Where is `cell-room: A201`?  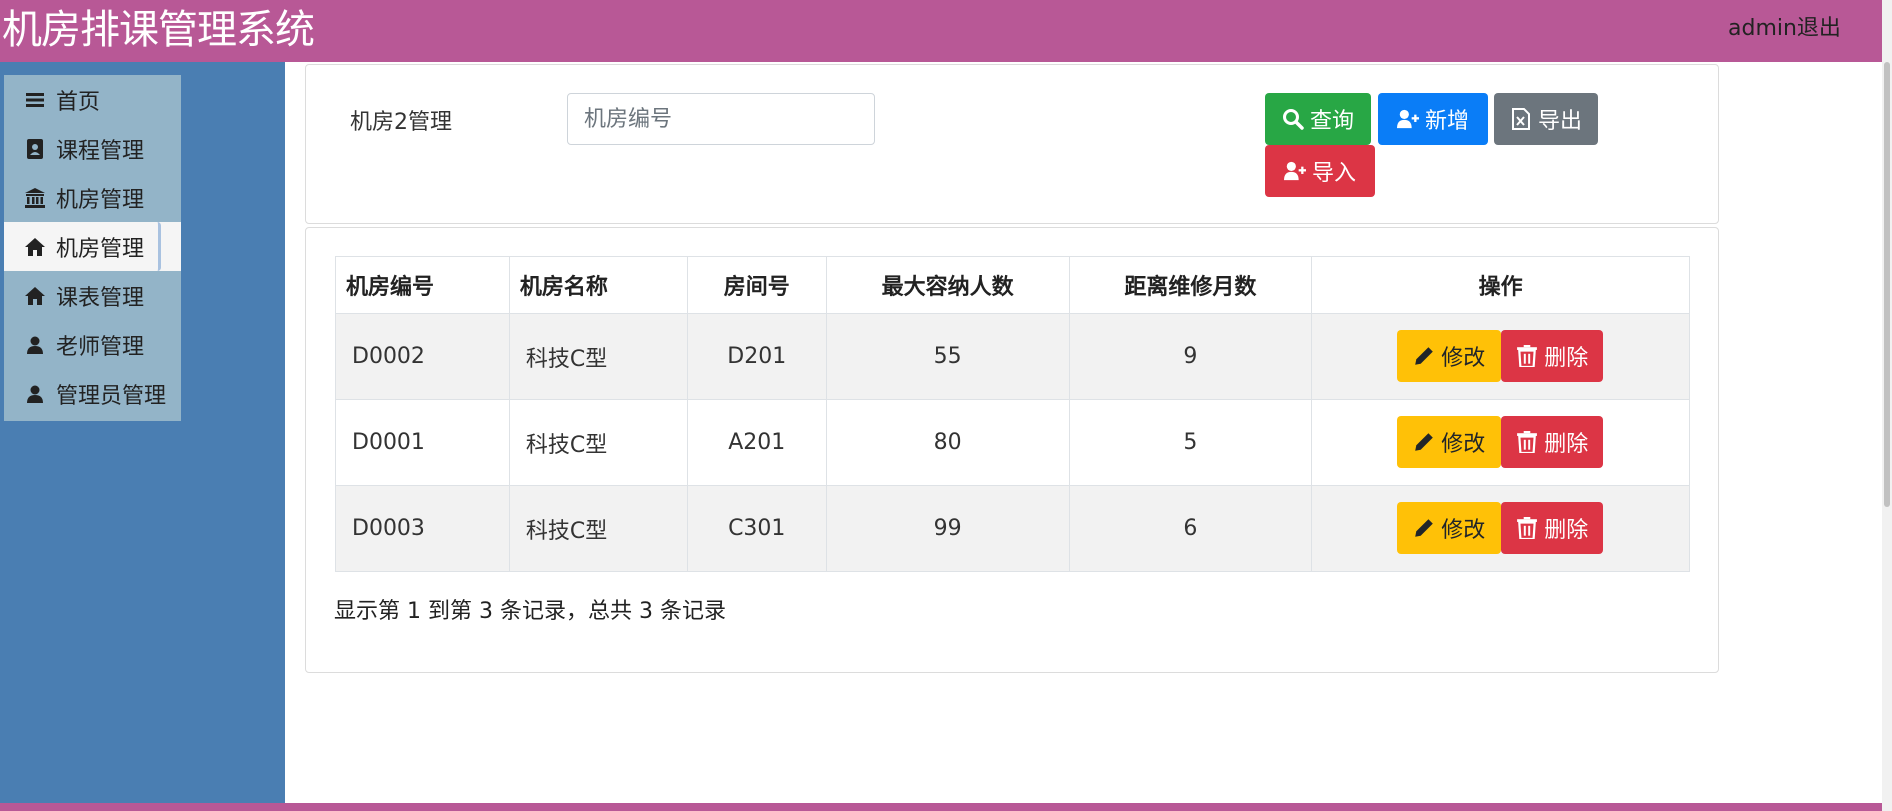 cell-room: A201 is located at coordinates (756, 442).